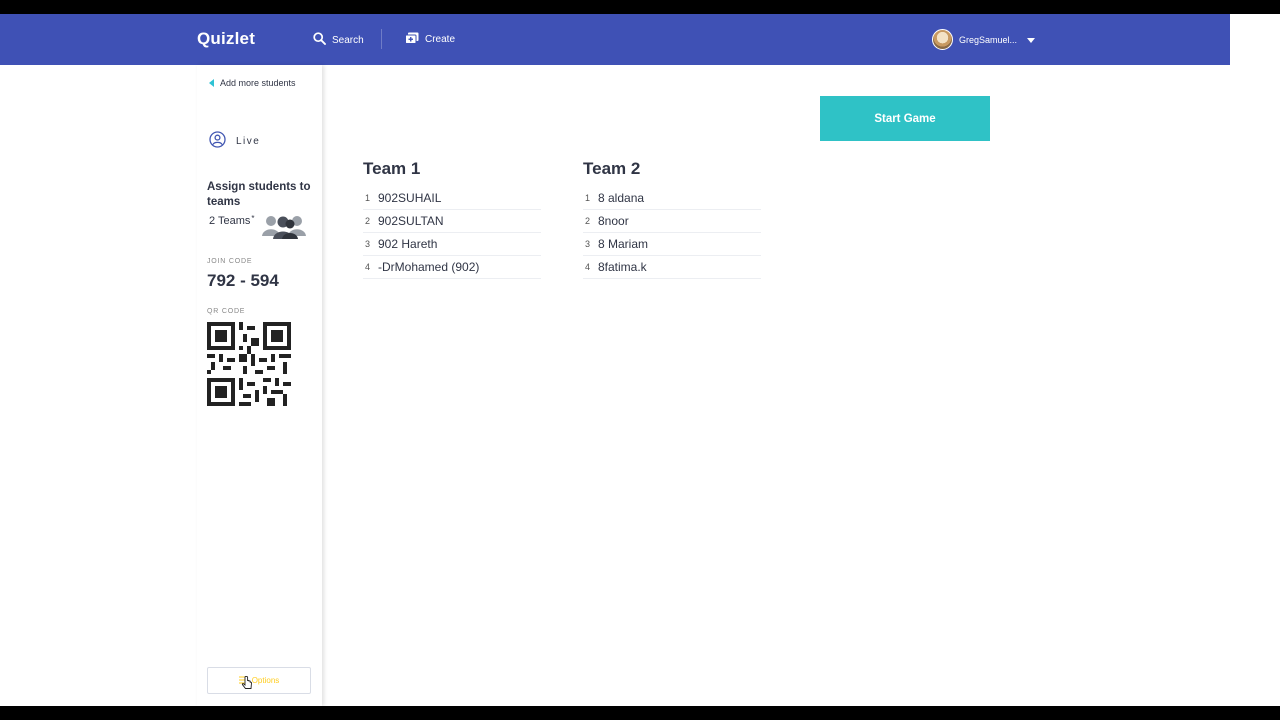 Image resolution: width=1280 pixels, height=720 pixels. What do you see at coordinates (226, 311) in the screenshot?
I see `qr-code-label: QR CODE` at bounding box center [226, 311].